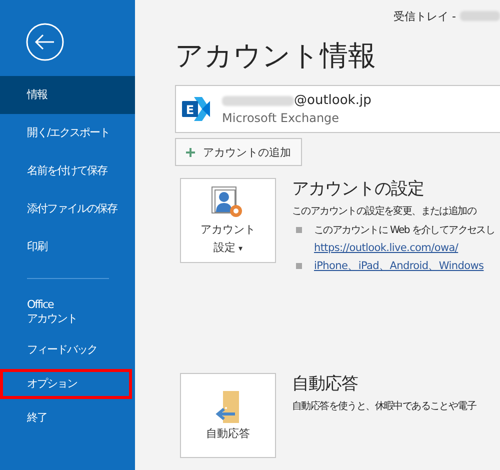  What do you see at coordinates (67, 209) in the screenshot?
I see `sidebar-item: 添付ファイルの保存` at bounding box center [67, 209].